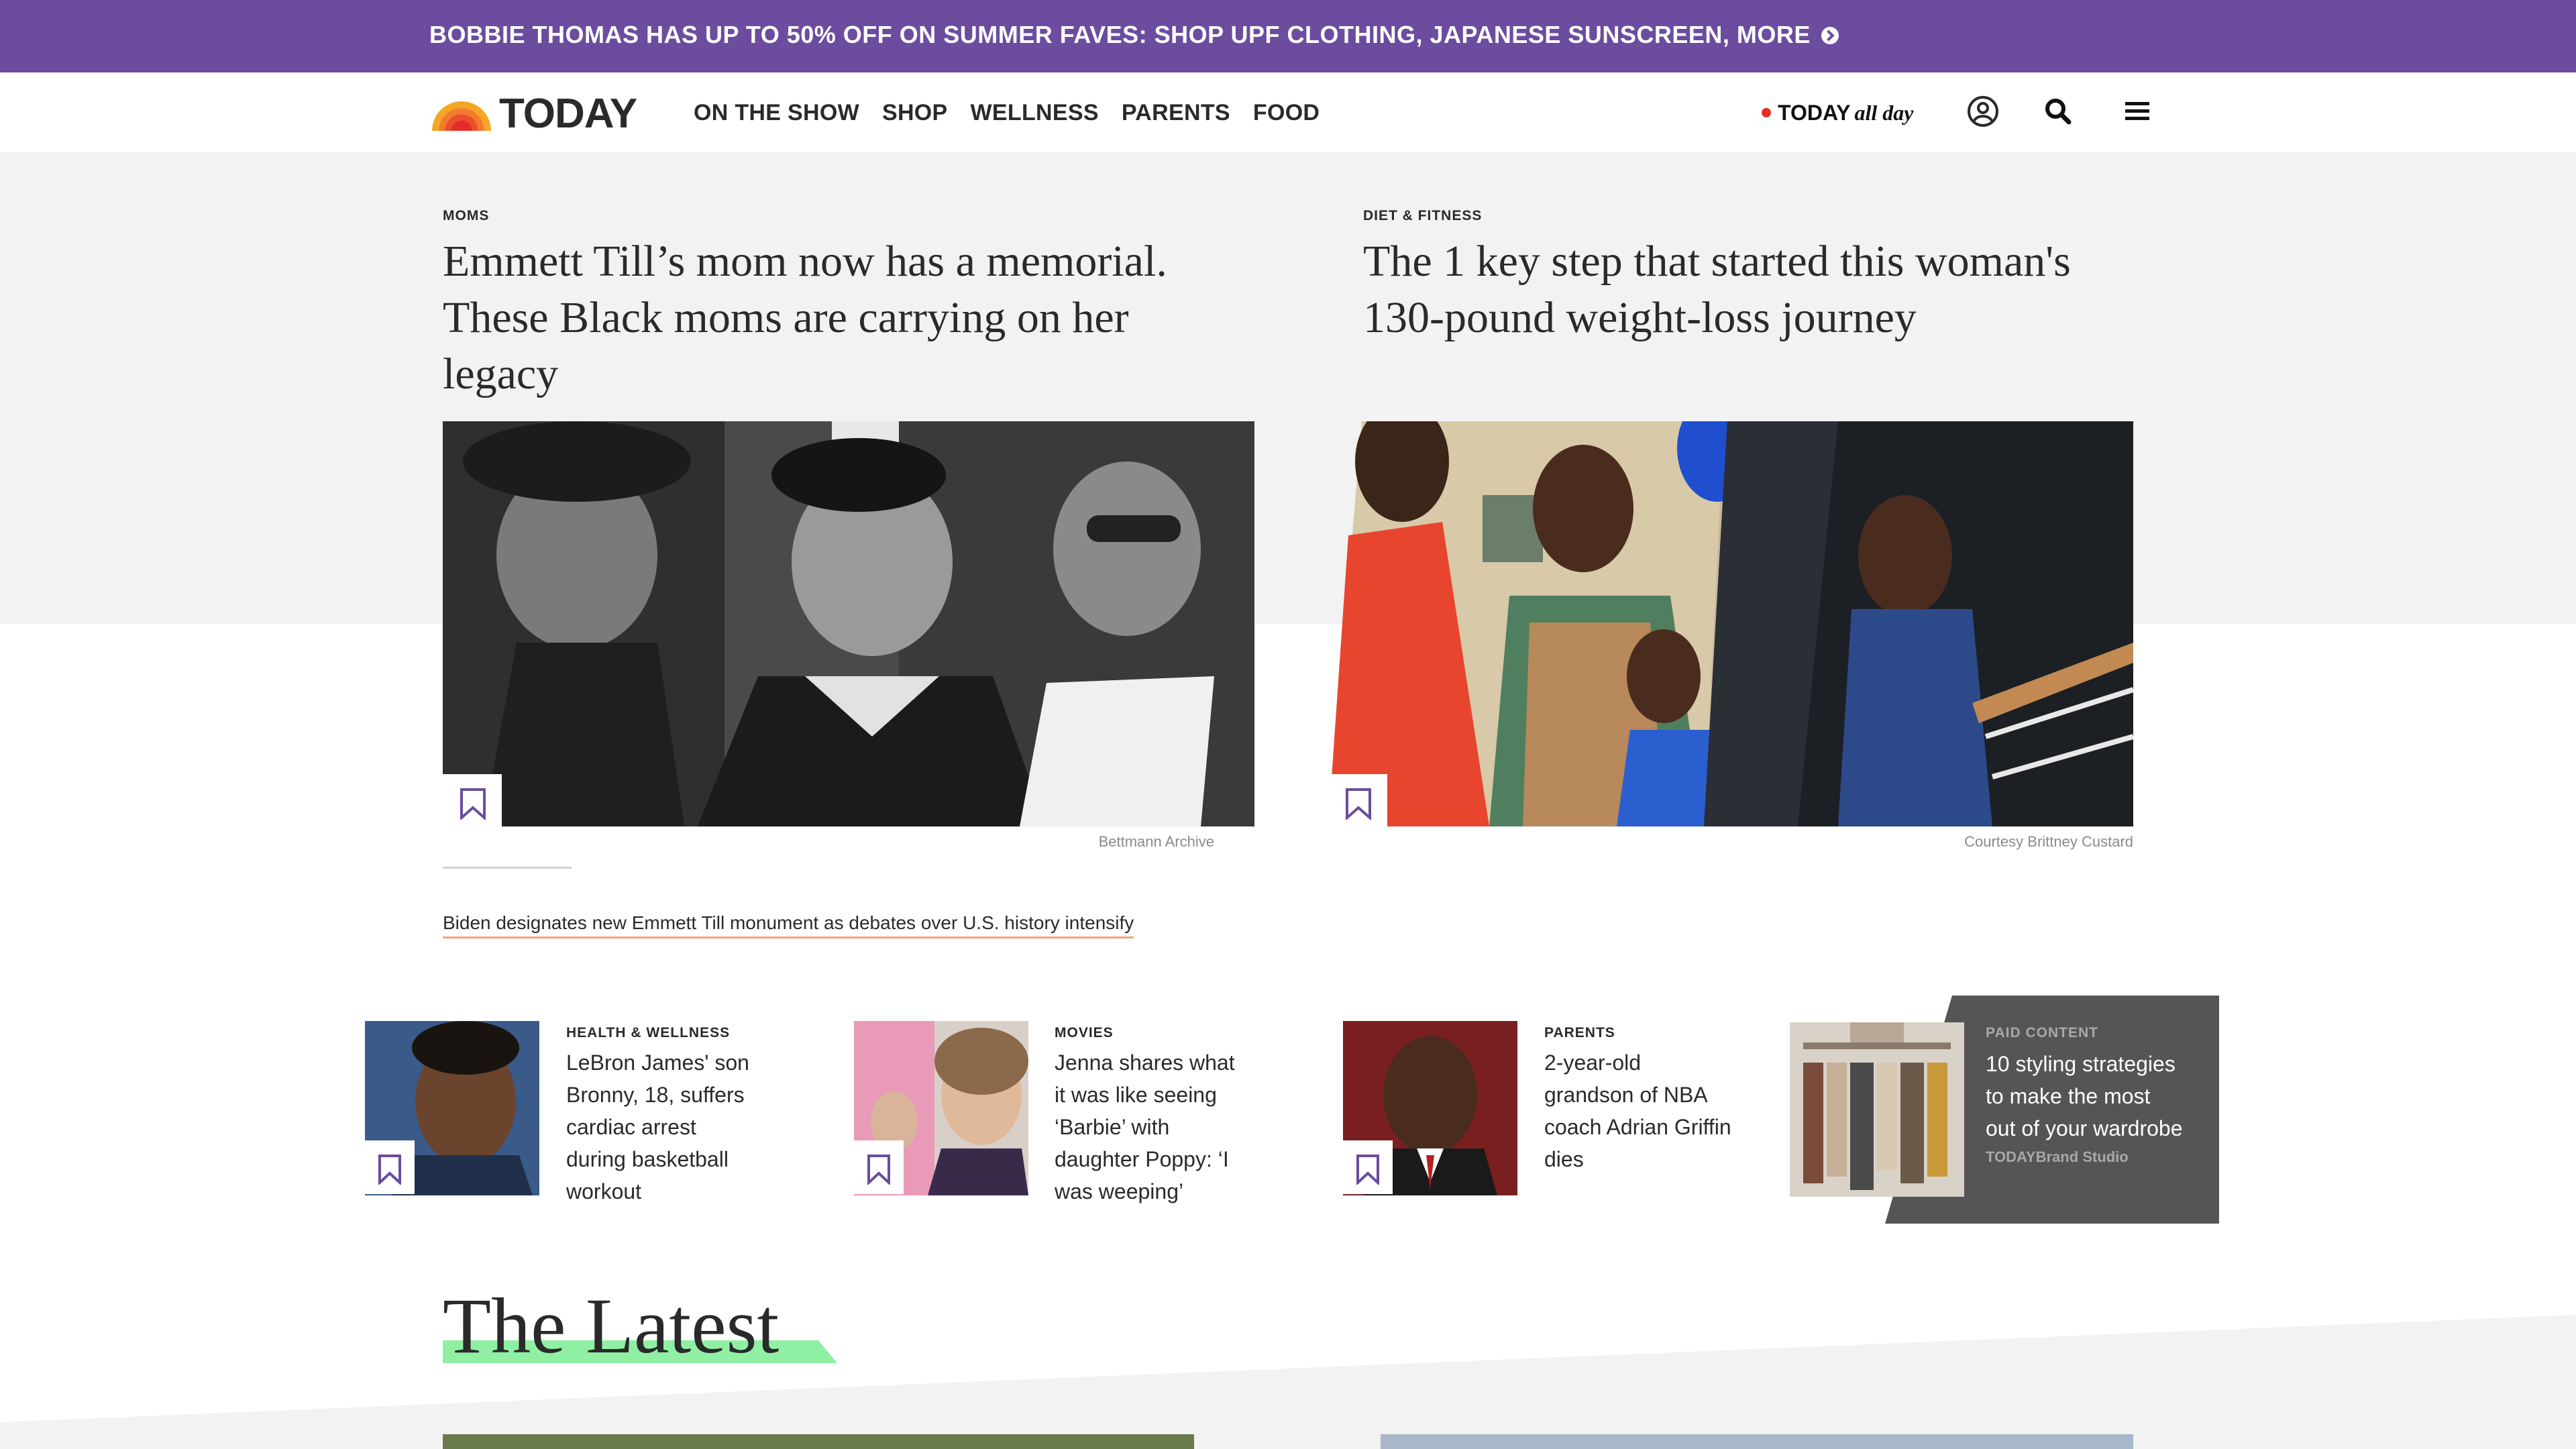 The image size is (2576, 1449). I want to click on card-2-eyebrow: MOVIES, so click(1084, 1033).